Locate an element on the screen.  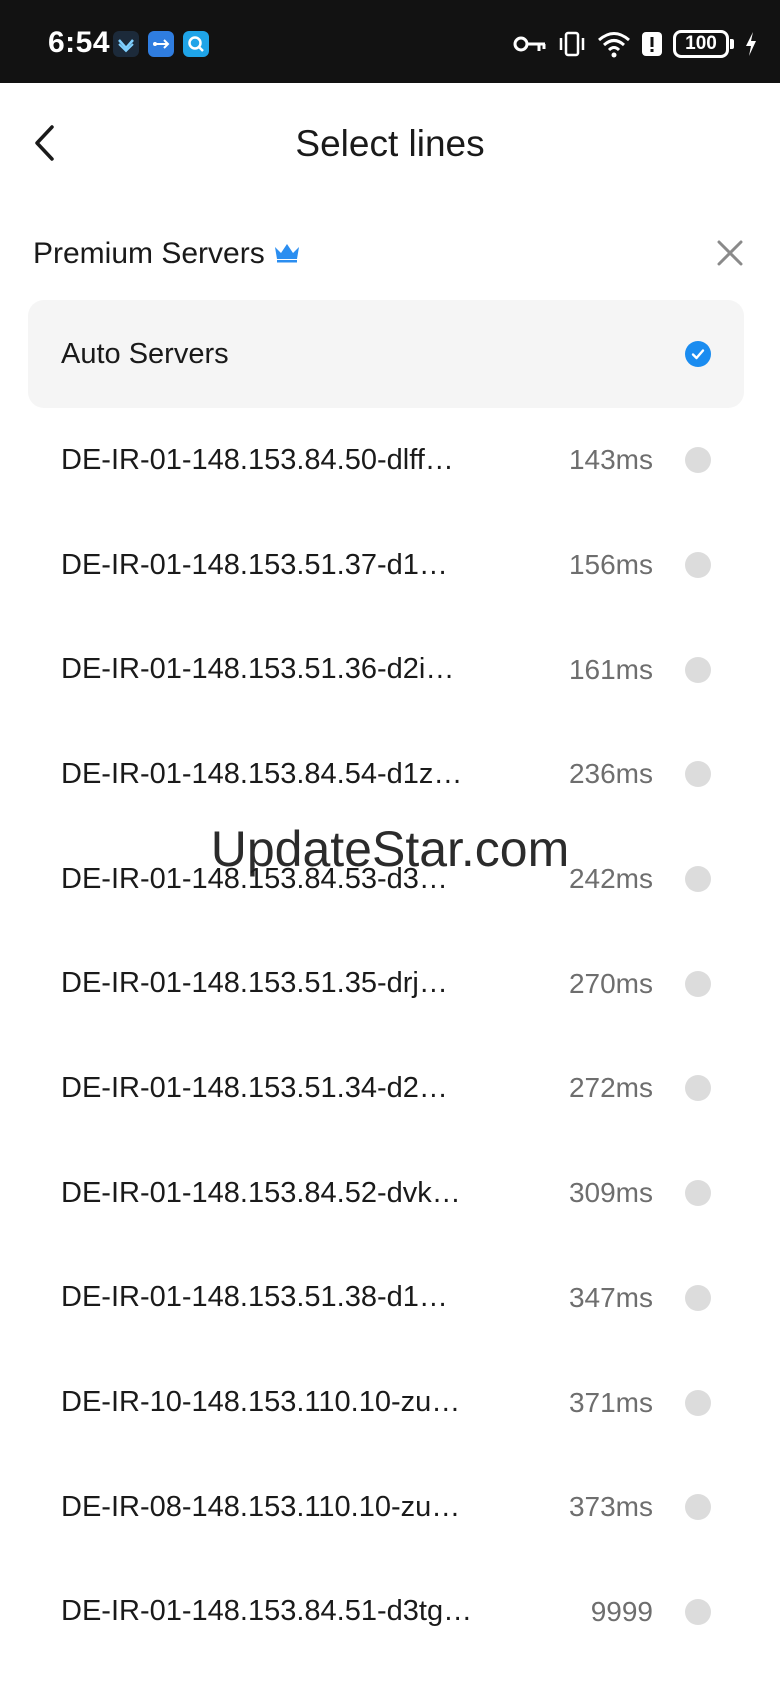
server-row: DE-IR-01-148.153.51.37-d1… 156ms is located at coordinates (386, 565).